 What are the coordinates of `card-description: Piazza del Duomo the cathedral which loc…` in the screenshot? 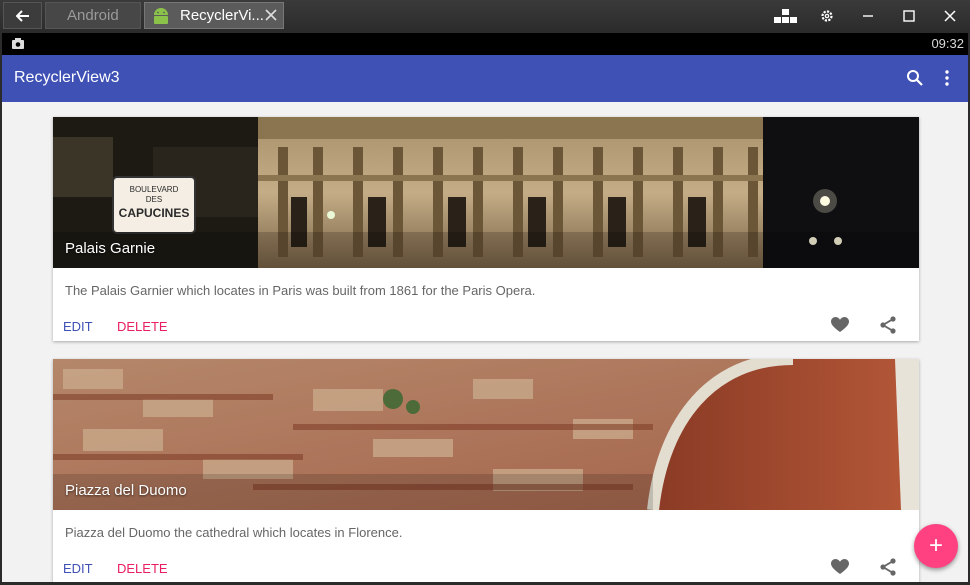 It's located at (234, 532).